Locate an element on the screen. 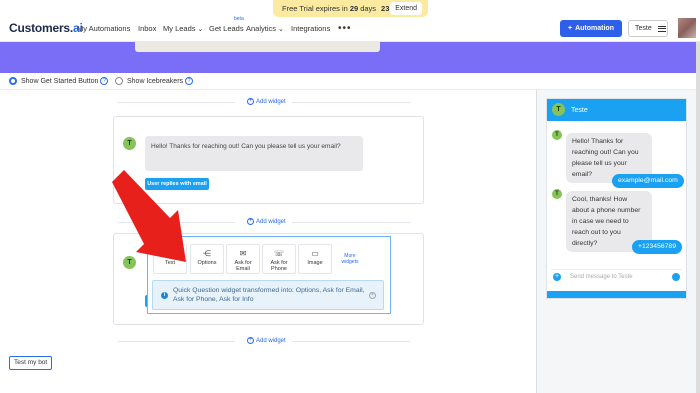 Image resolution: width=700 pixels, height=393 pixels. preview-user-message: +123456789 is located at coordinates (657, 247).